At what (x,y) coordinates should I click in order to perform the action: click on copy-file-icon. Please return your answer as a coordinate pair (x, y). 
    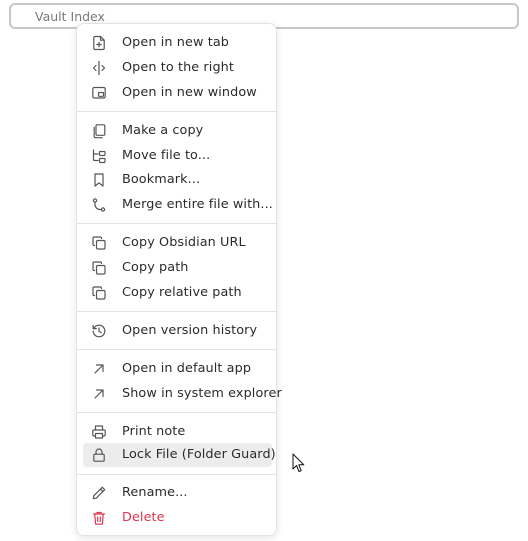
    Looking at the image, I should click on (99, 131).